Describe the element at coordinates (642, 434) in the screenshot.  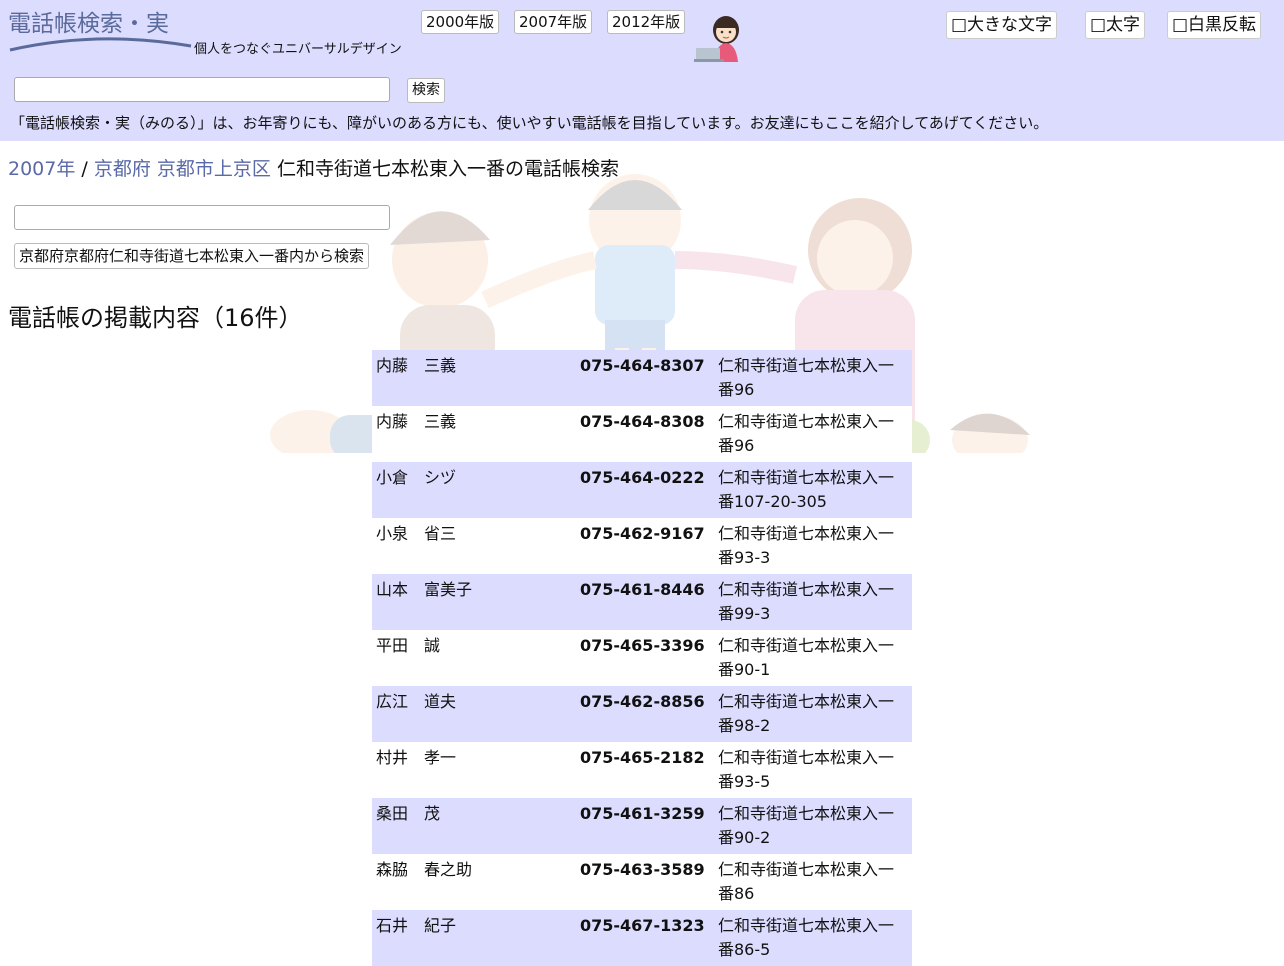
I see `listing-row: 内藤 三義 075-464-8308 仁和寺街道七本松東入一番96` at that location.